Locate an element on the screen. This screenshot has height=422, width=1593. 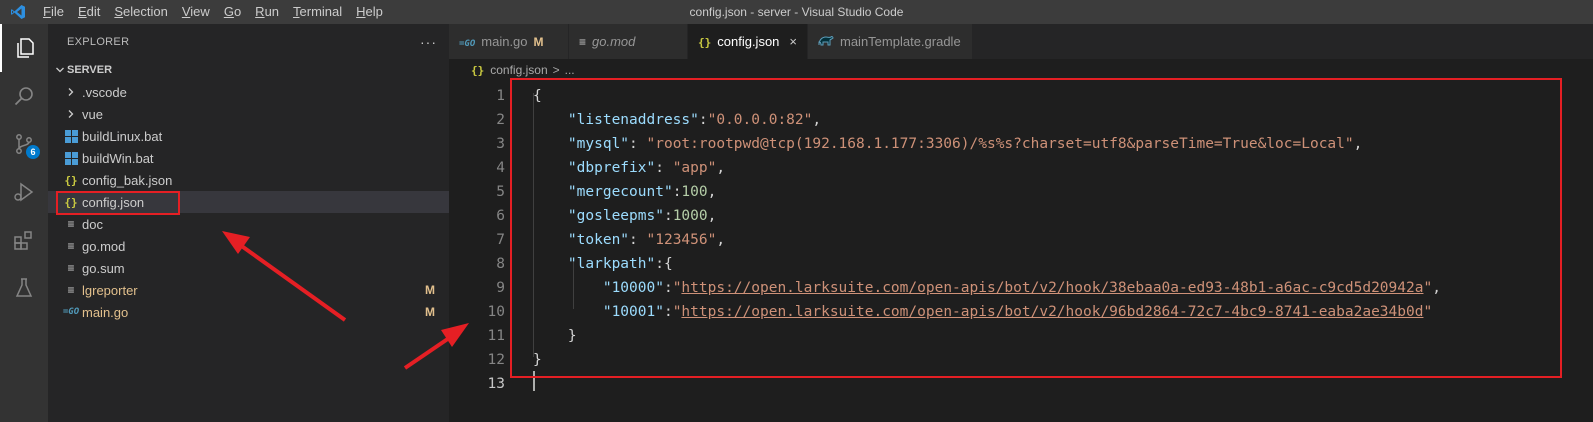
menu-label: dit is located at coordinates (93, 11).